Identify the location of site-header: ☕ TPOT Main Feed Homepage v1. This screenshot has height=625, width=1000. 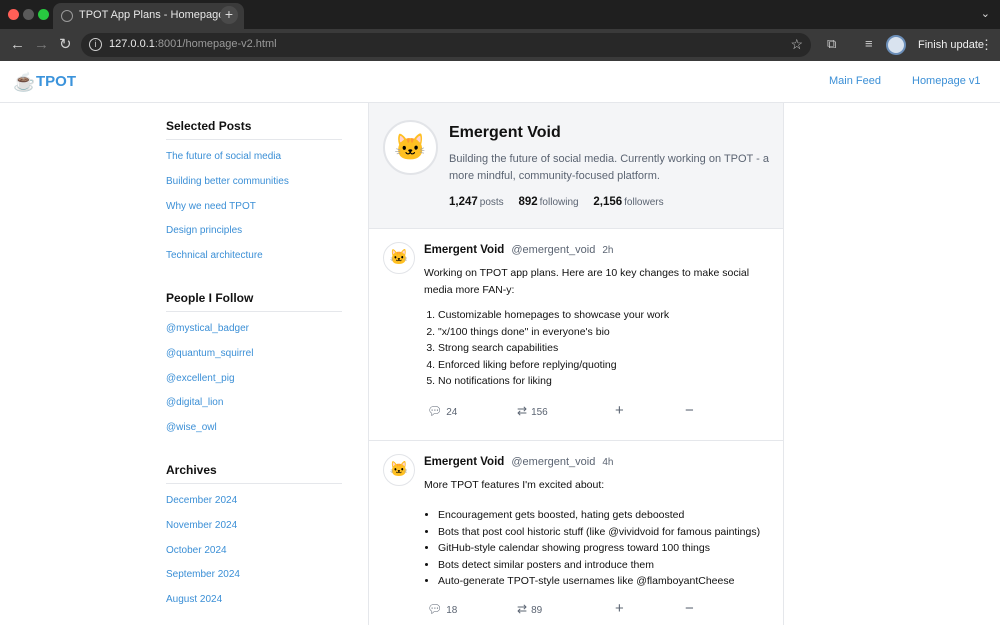
(500, 82).